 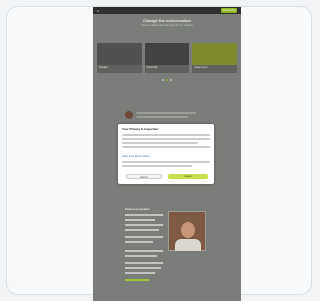 I want to click on carousel-caption: Speaker, so click(x=103, y=67).